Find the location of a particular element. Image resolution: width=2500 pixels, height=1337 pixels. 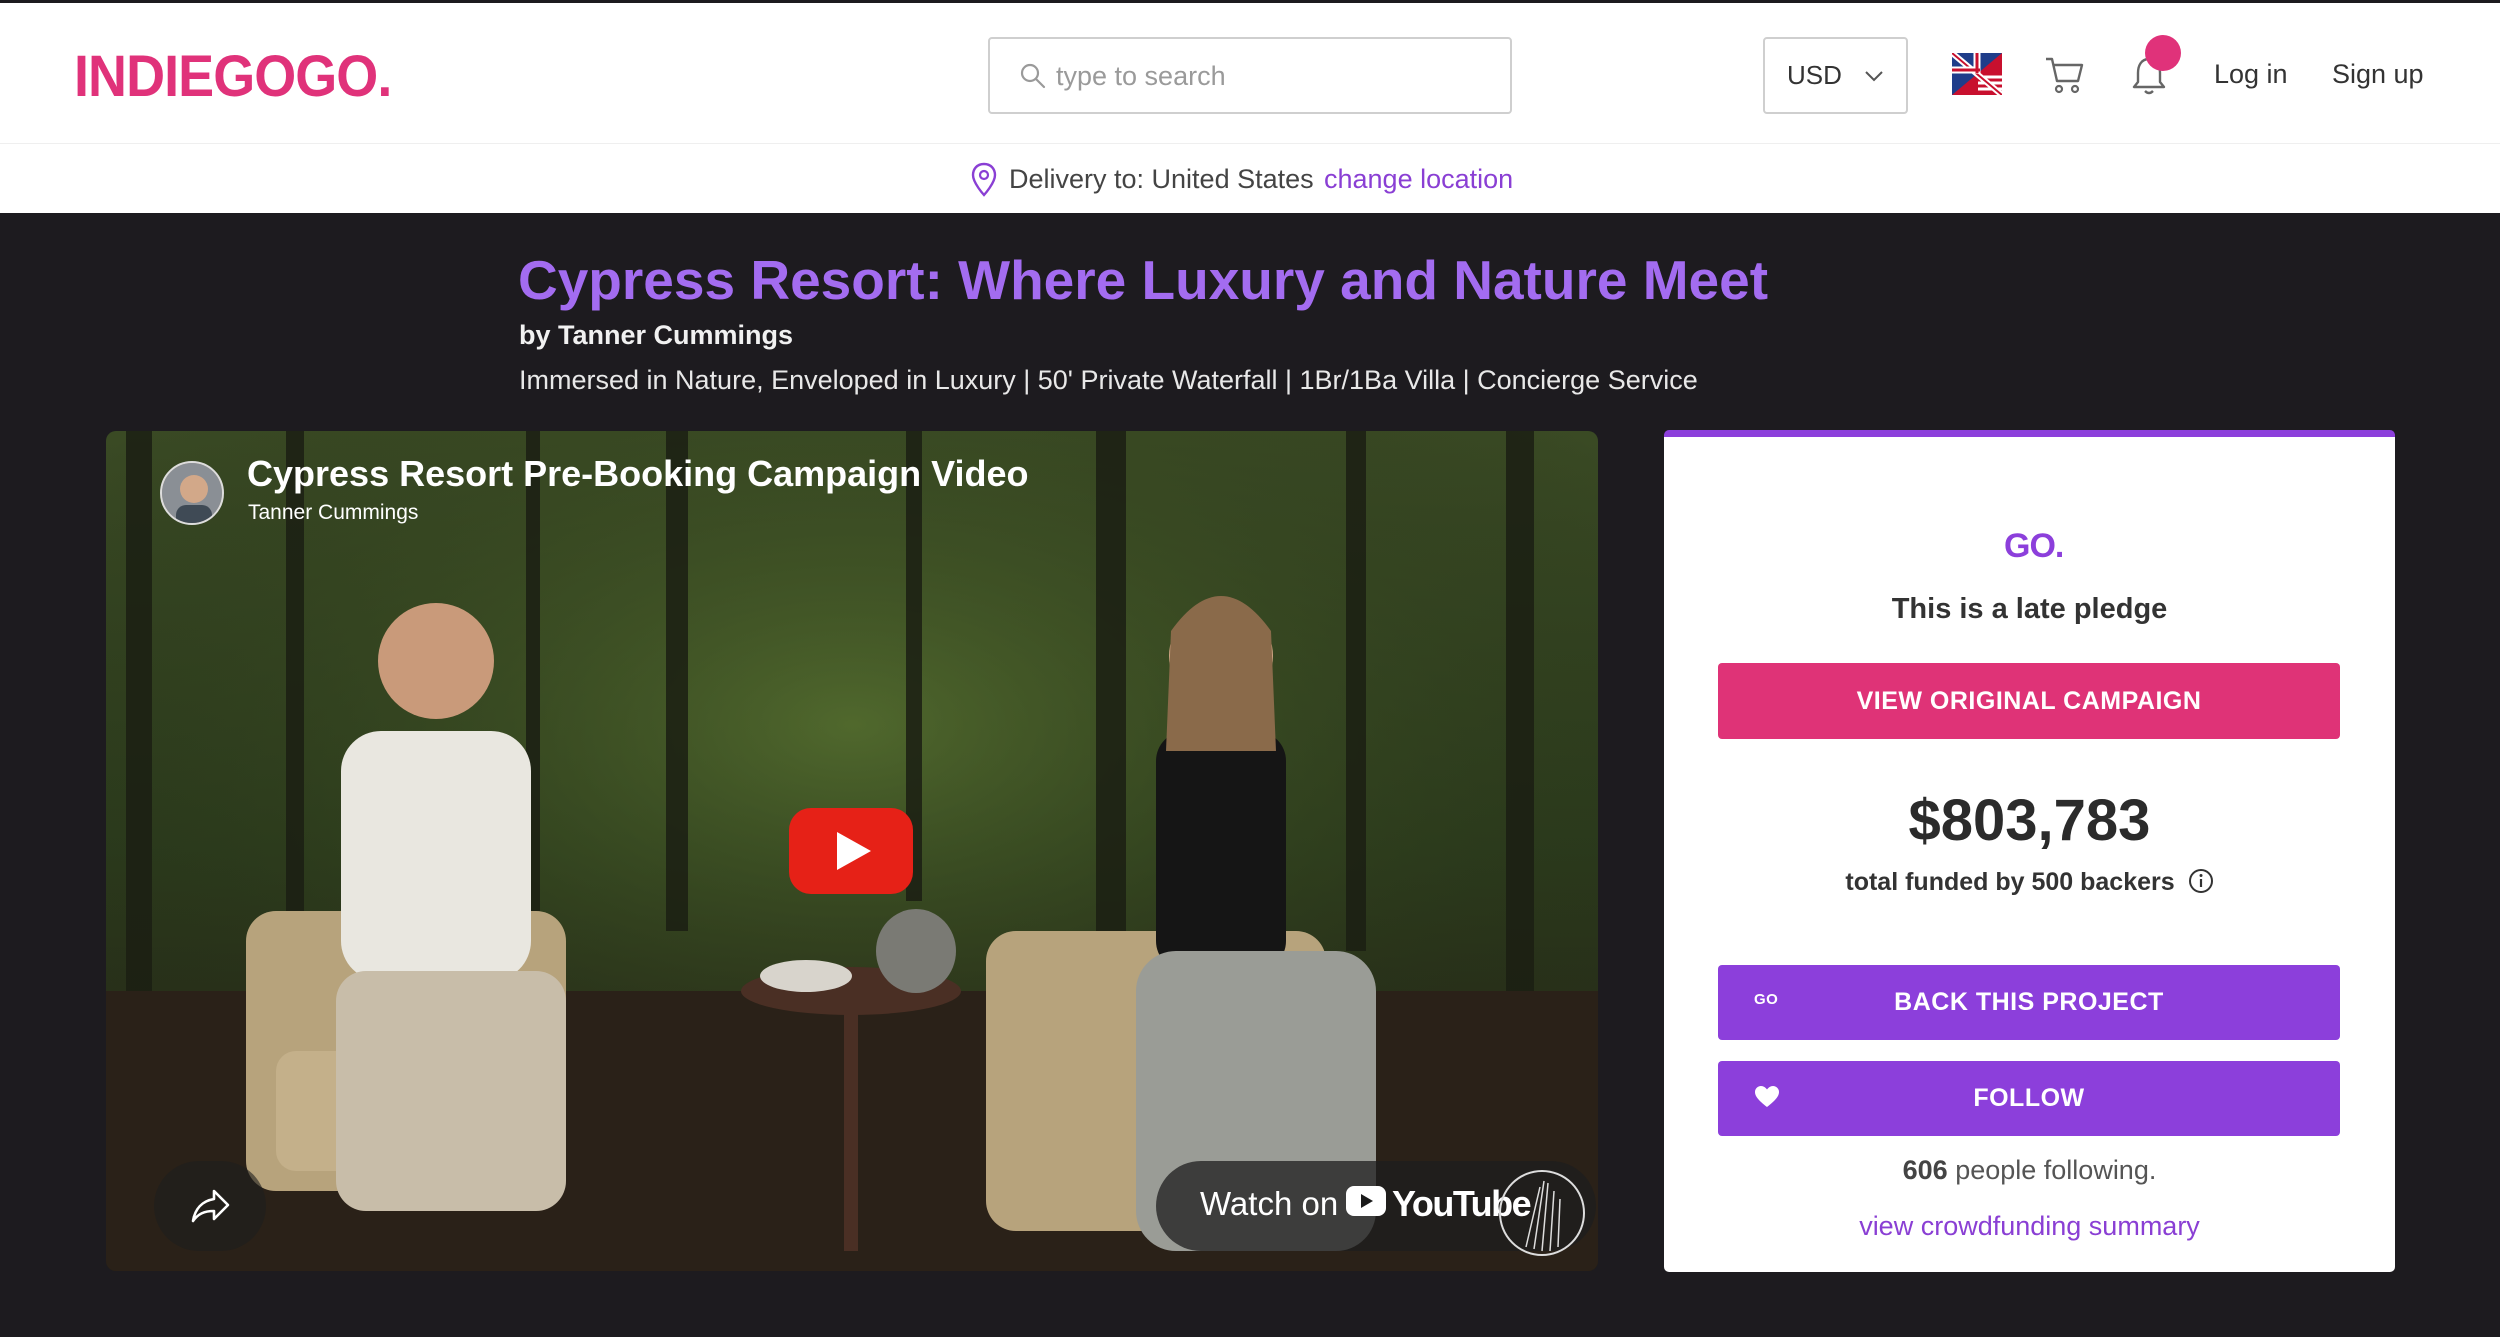

following-count-text: 606 people following. is located at coordinates (2029, 1170).